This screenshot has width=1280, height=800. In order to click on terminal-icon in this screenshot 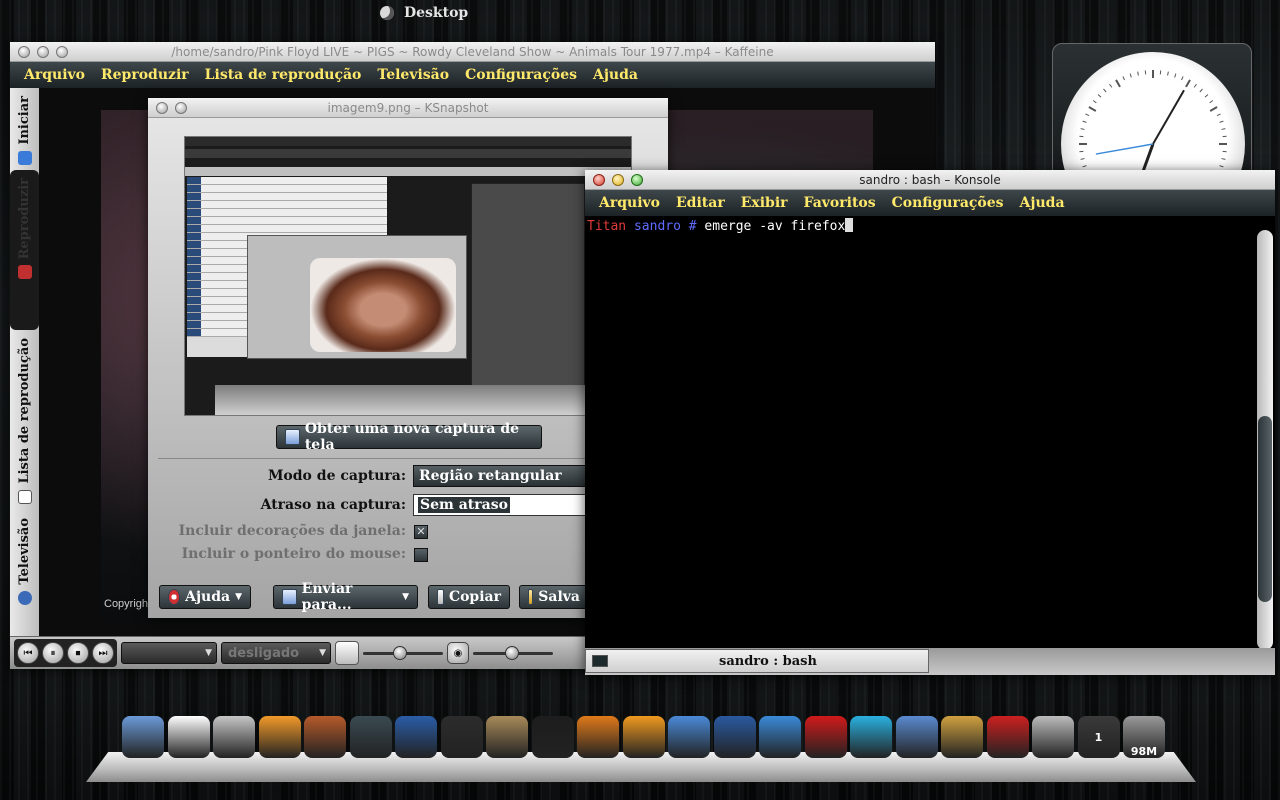, I will do `click(600, 661)`.